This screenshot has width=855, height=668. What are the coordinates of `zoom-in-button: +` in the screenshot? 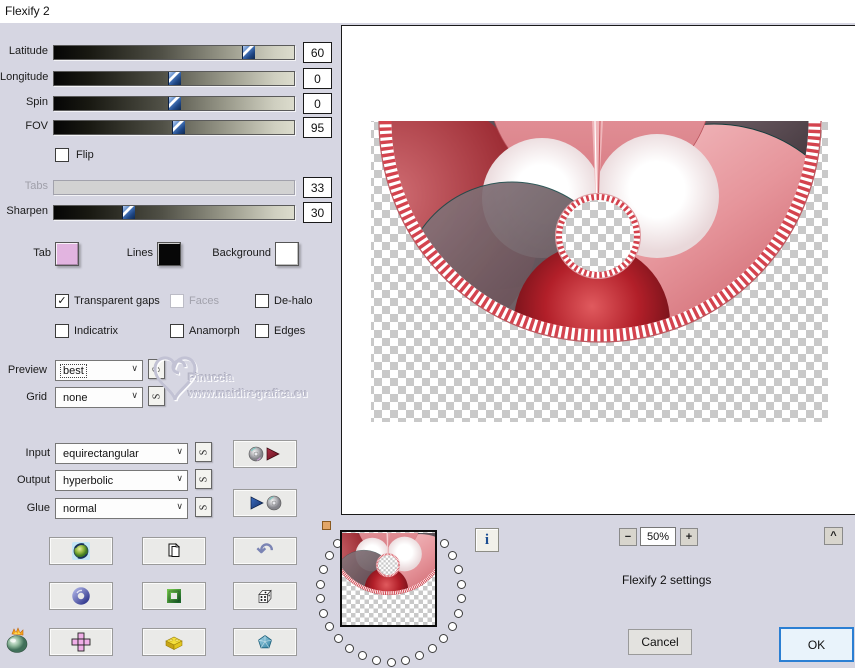 It's located at (689, 537).